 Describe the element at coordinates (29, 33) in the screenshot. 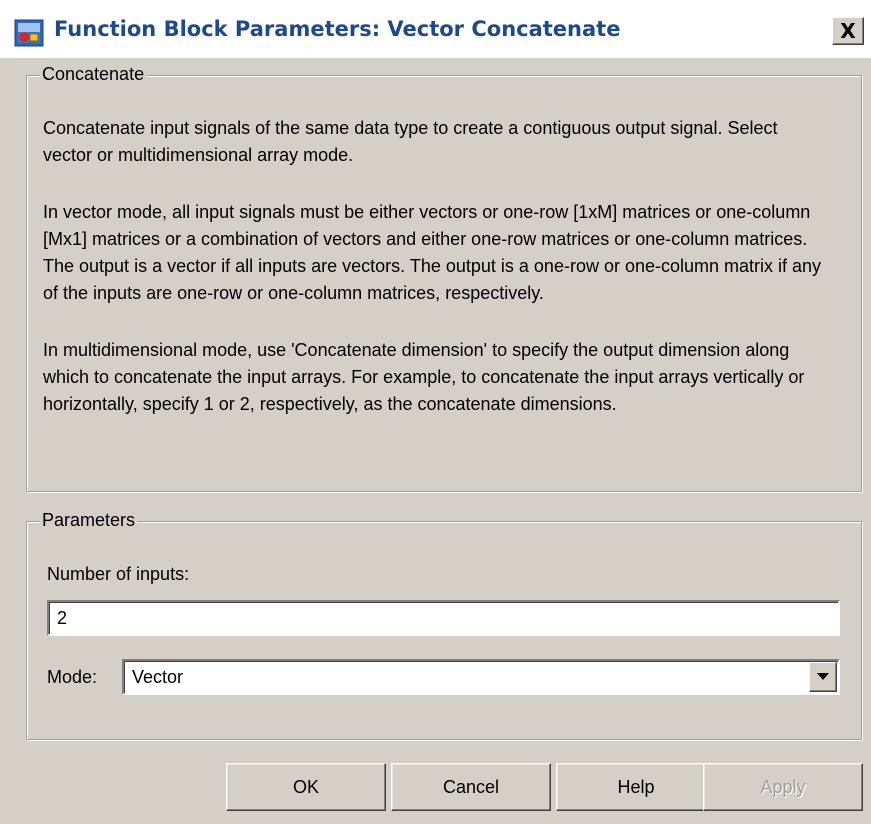

I see `simulink-block-icon` at that location.